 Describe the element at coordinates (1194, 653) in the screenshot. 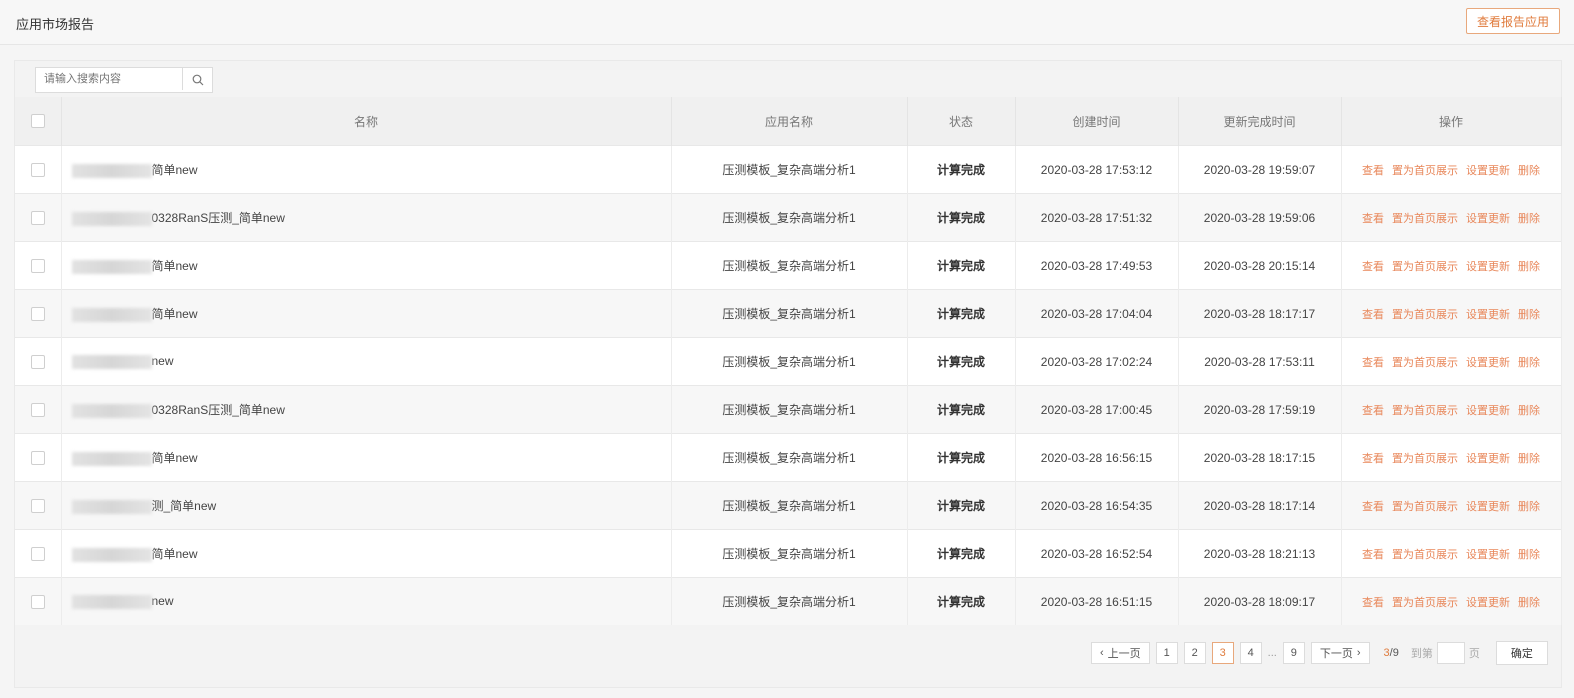

I see `page-button-2: 2` at that location.